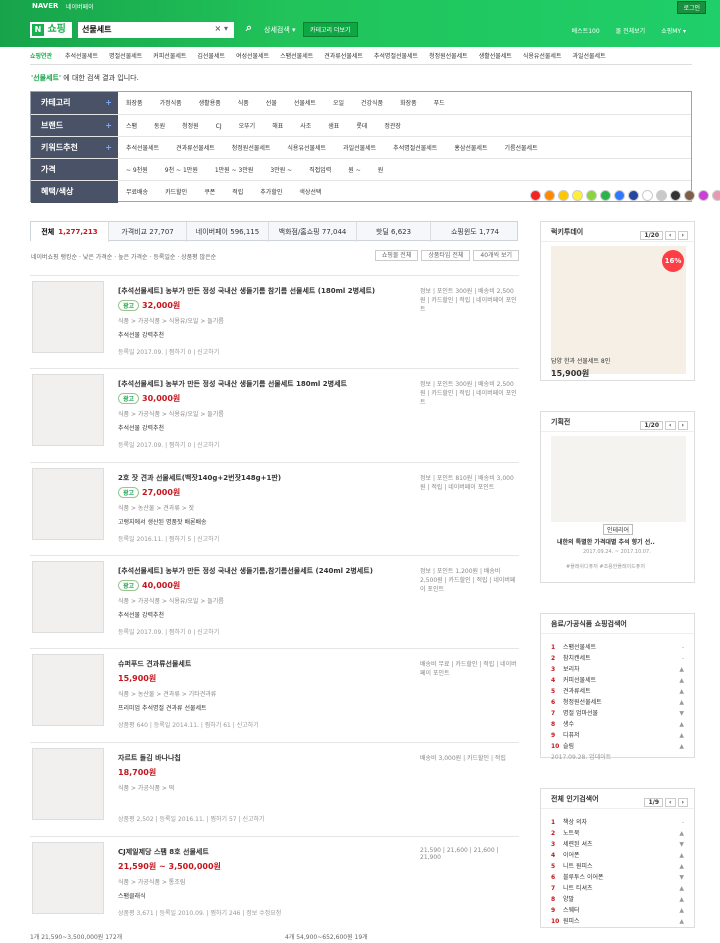 This screenshot has height=943, width=720. What do you see at coordinates (45, 6) in the screenshot?
I see `naver-logo: NAVER` at bounding box center [45, 6].